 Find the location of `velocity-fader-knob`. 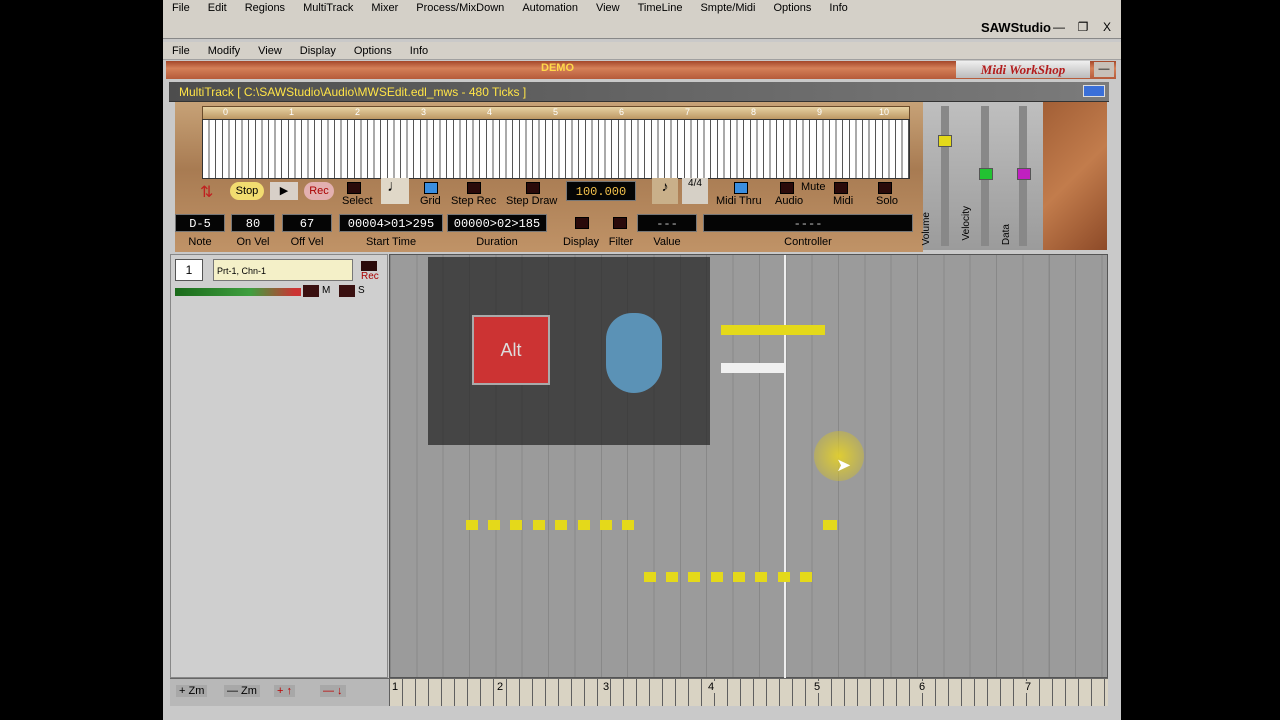

velocity-fader-knob is located at coordinates (986, 174).